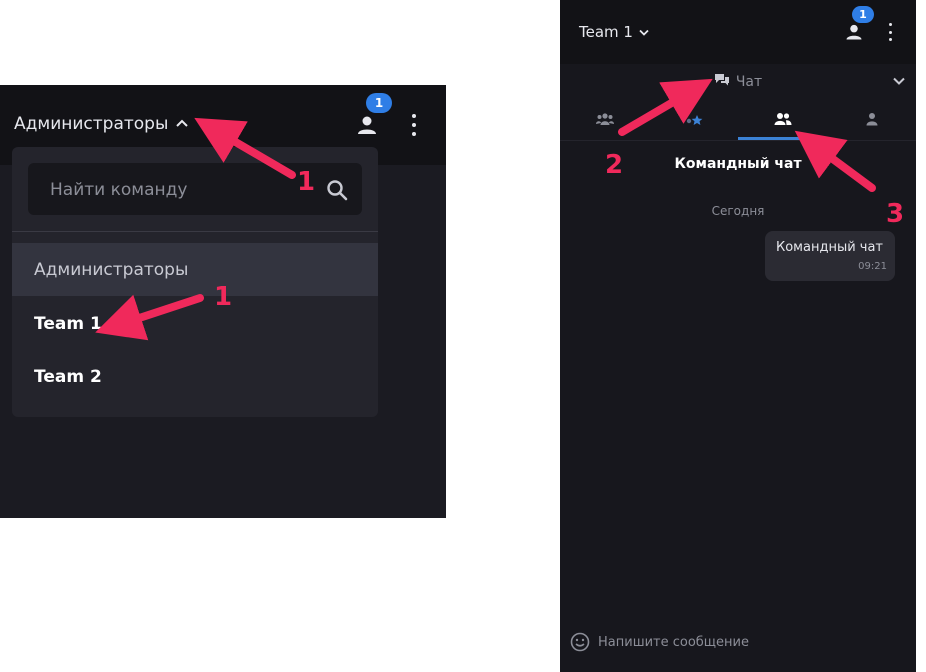 The width and height of the screenshot is (926, 672). Describe the element at coordinates (830, 247) in the screenshot. I see `message-text: Командный чат` at that location.